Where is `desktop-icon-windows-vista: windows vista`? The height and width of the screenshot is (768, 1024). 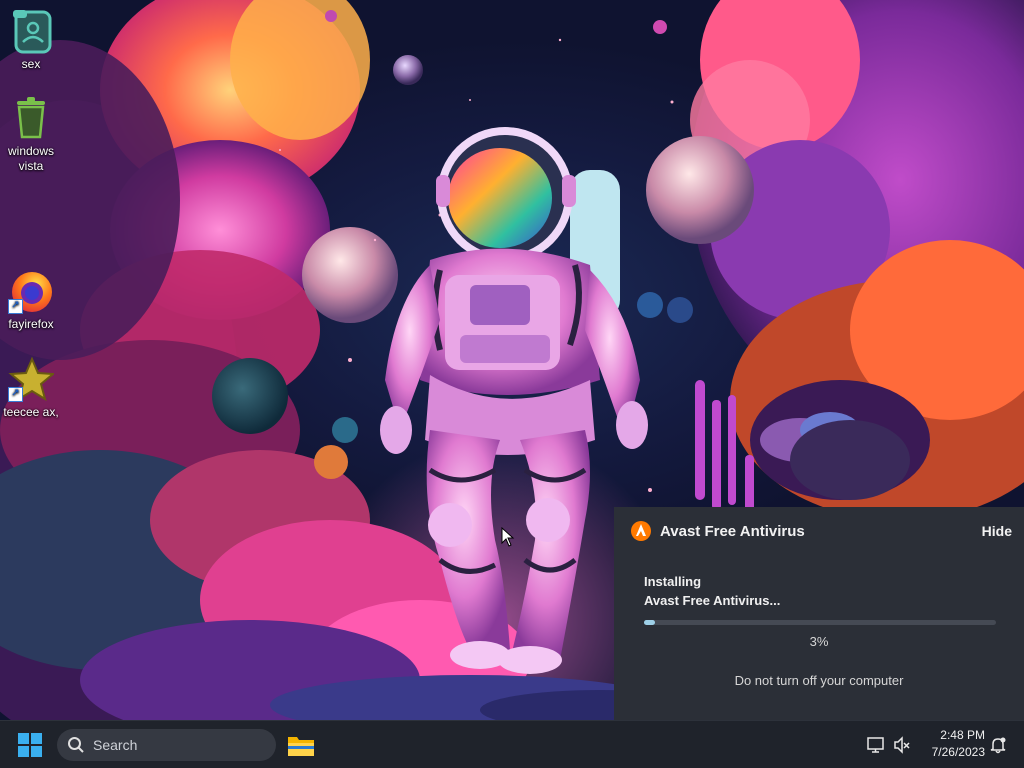 desktop-icon-windows-vista: windows vista is located at coordinates (31, 134).